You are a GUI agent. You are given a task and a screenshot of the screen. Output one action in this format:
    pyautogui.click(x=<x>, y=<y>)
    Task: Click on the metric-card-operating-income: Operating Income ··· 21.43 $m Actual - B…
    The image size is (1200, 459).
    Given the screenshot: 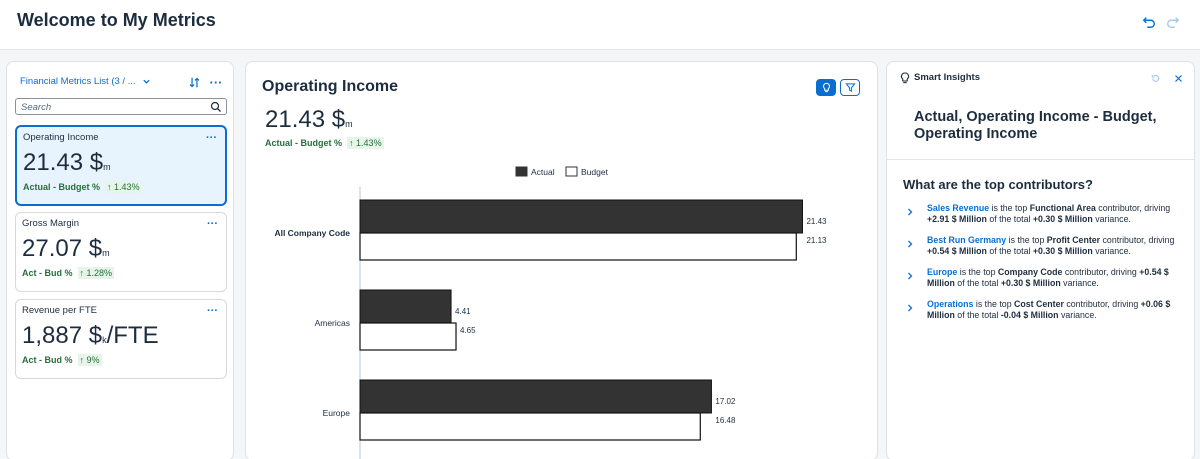 What is the action you would take?
    pyautogui.click(x=121, y=165)
    